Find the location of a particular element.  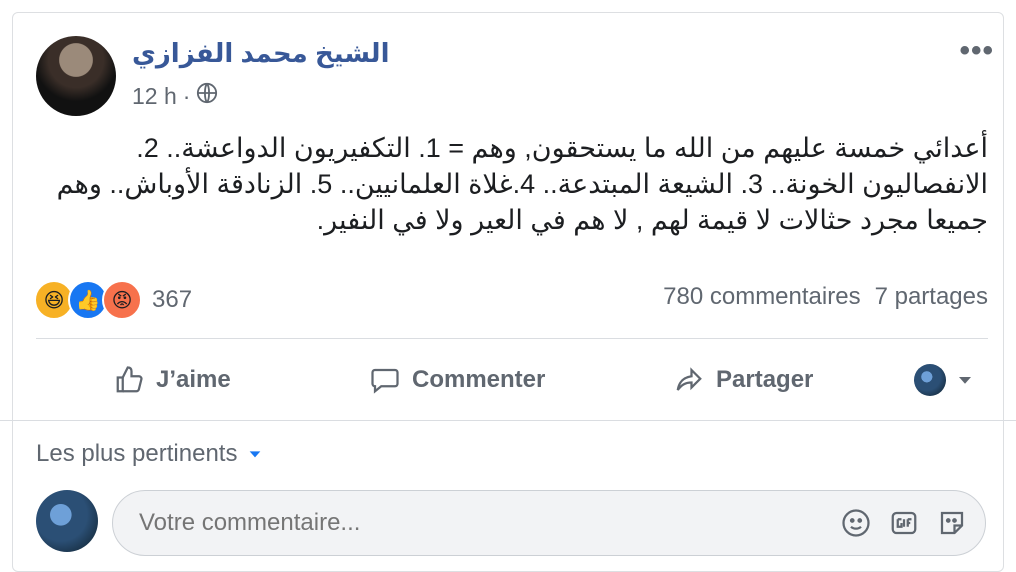

sort-label: Les plus pertinents is located at coordinates (137, 453).